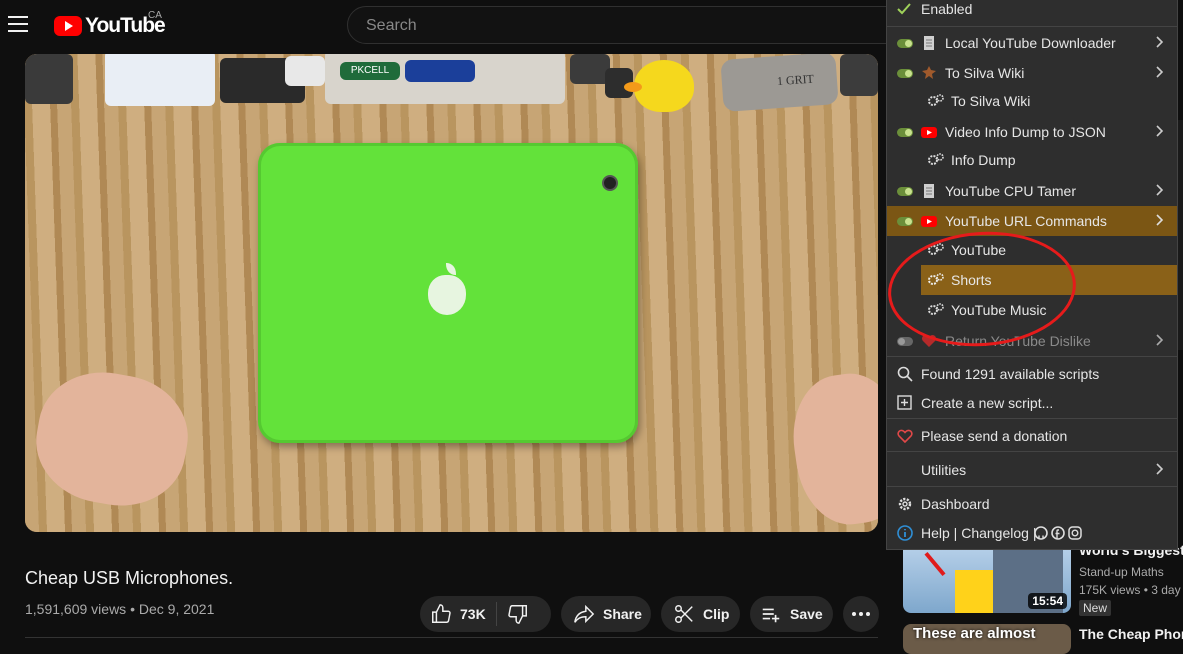  What do you see at coordinates (18, 24) in the screenshot?
I see `menu-hamburger-icon` at bounding box center [18, 24].